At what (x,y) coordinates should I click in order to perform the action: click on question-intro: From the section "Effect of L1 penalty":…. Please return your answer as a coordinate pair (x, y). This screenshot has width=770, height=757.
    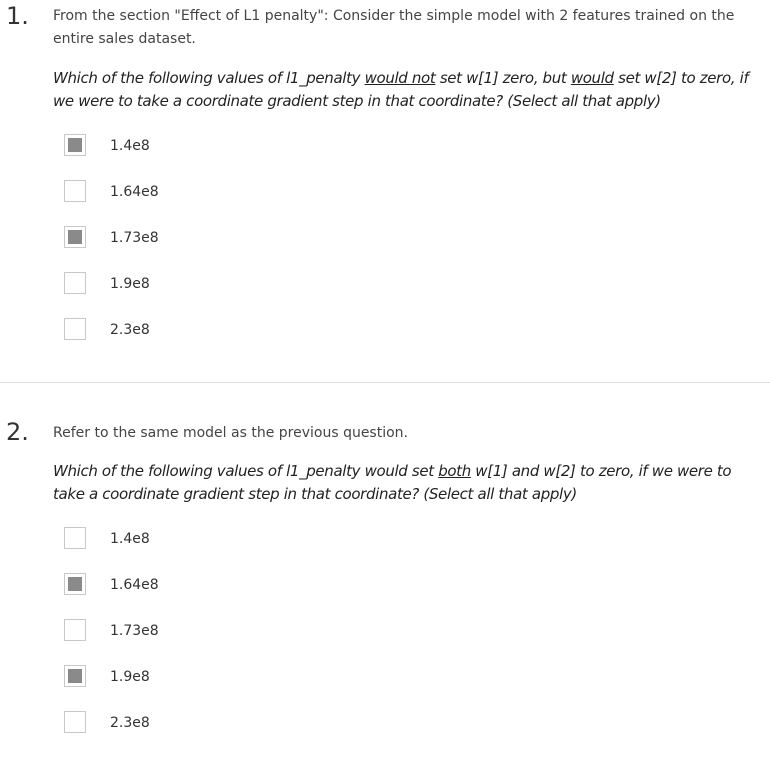
    Looking at the image, I should click on (394, 27).